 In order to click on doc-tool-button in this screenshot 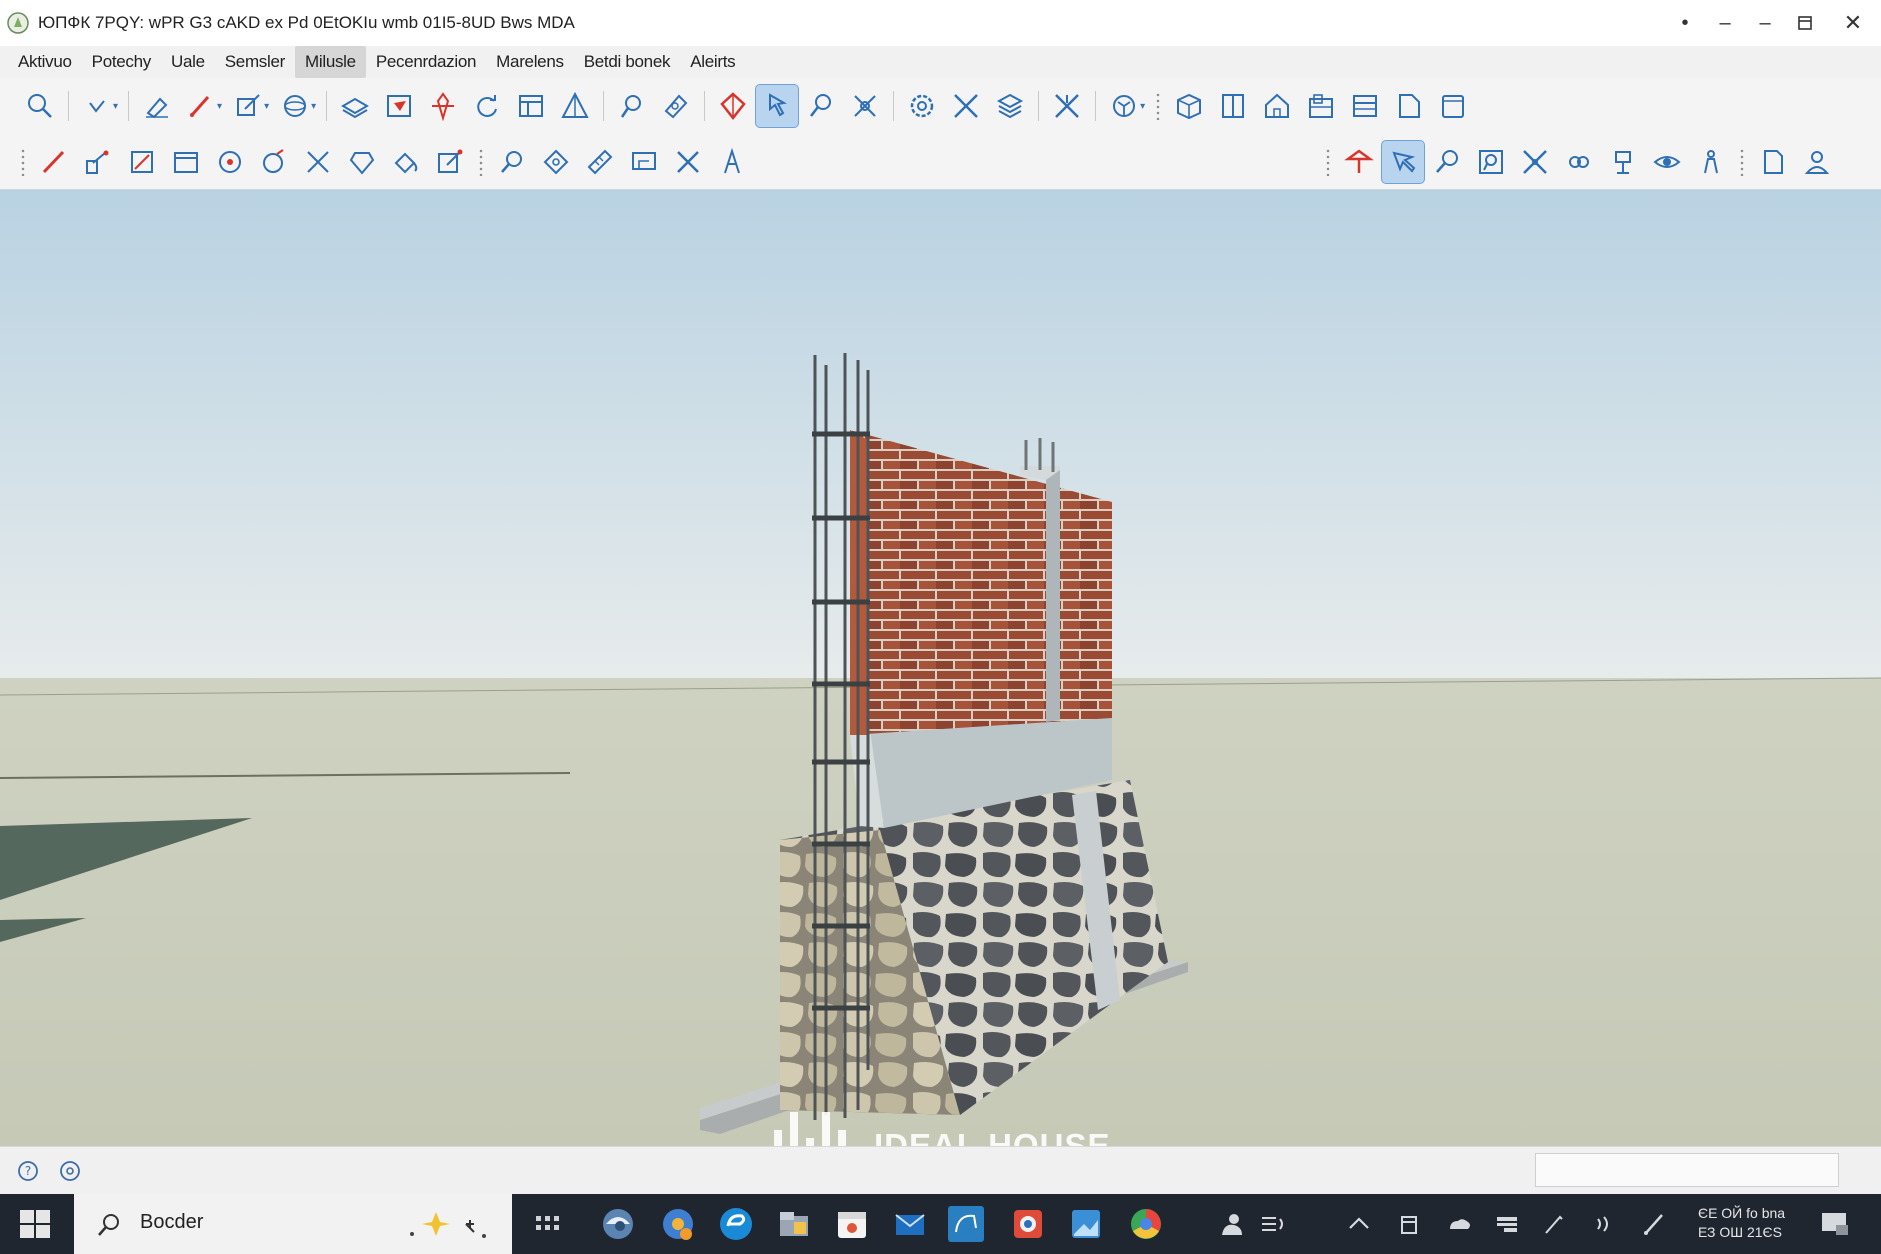, I will do `click(1773, 162)`.